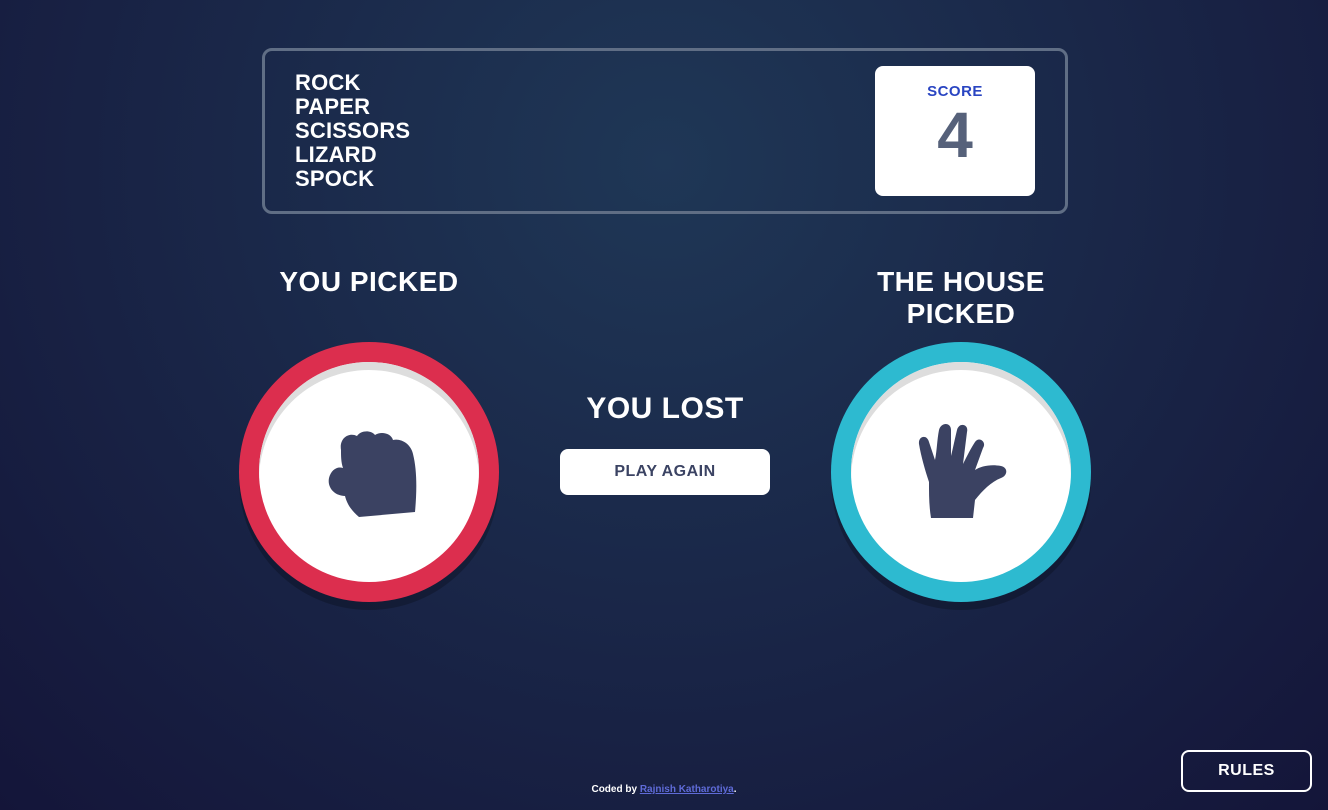  I want to click on footer-suffix: ., so click(735, 789).